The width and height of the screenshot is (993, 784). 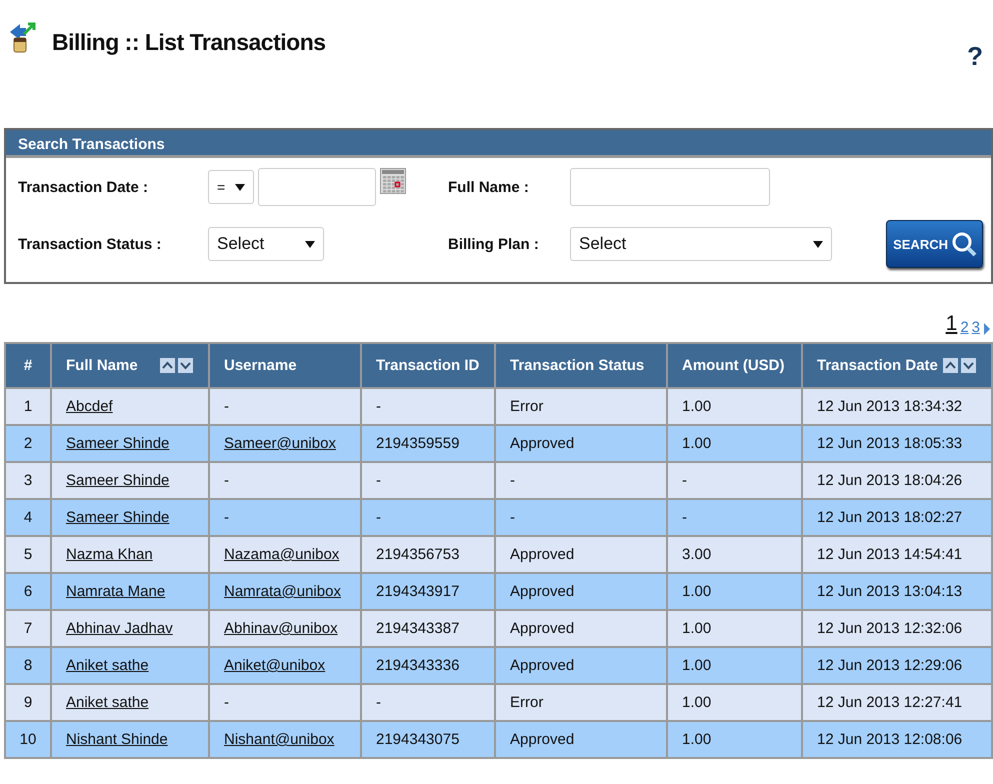 I want to click on column-label: Transaction Status, so click(x=577, y=365).